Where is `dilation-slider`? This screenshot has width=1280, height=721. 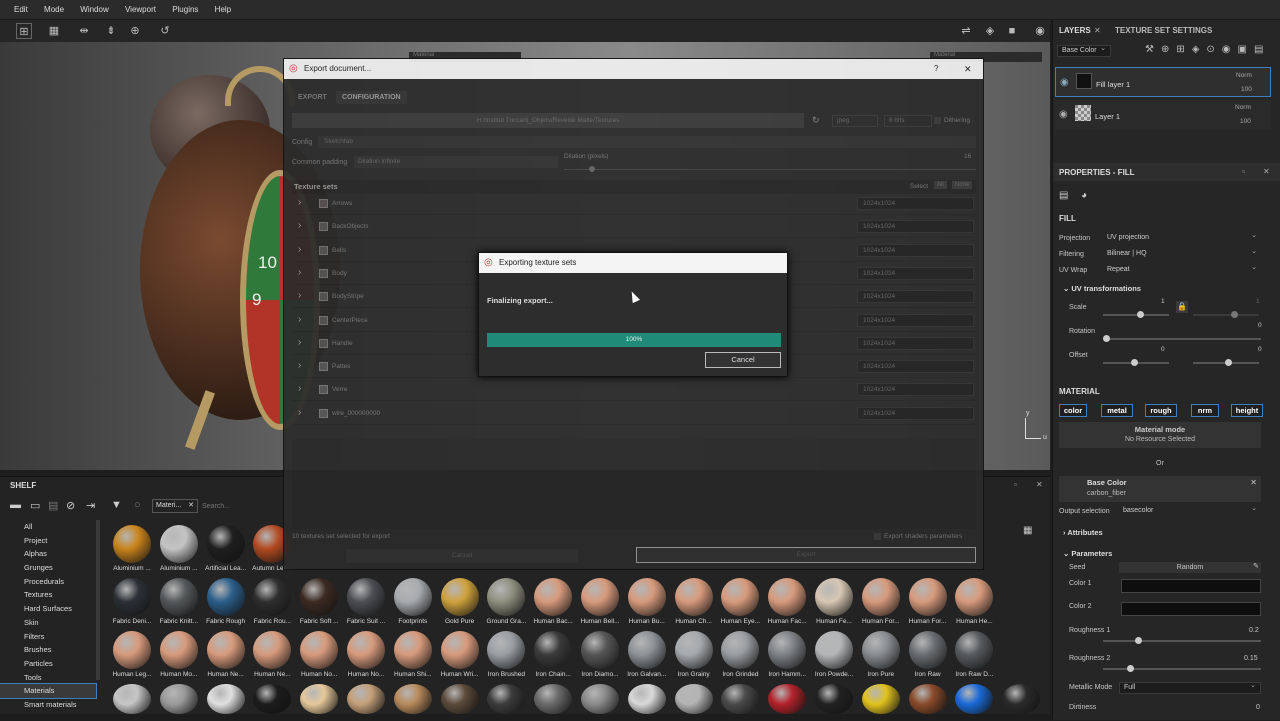
dilation-slider is located at coordinates (770, 169).